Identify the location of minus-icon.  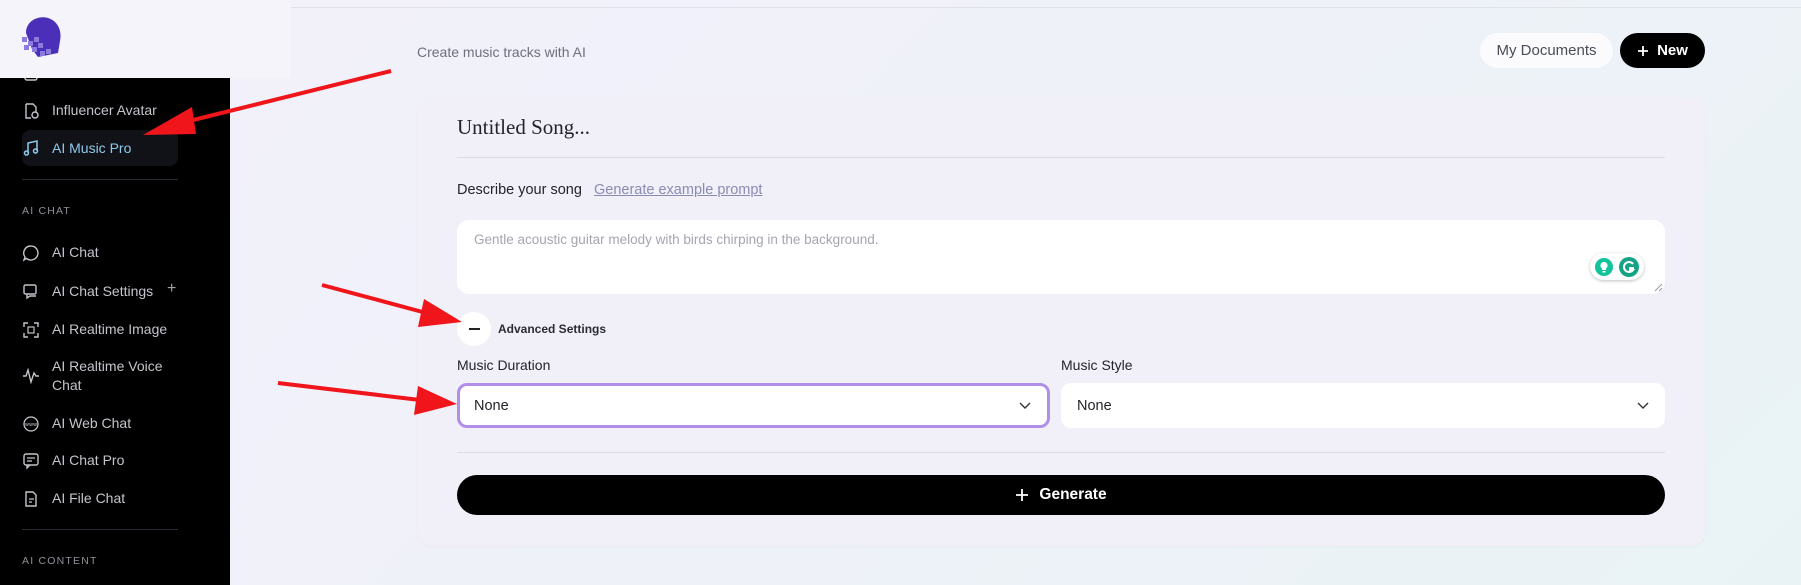
(474, 329).